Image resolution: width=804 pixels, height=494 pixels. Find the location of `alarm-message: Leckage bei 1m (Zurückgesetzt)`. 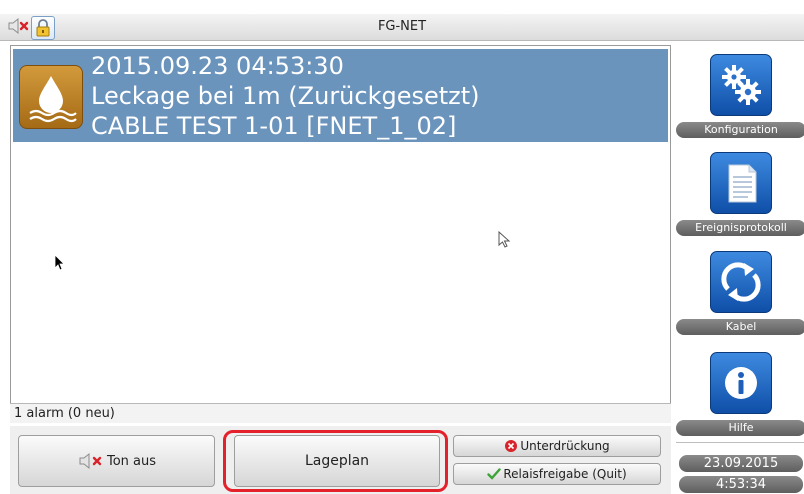

alarm-message: Leckage bei 1m (Zurückgesetzt) is located at coordinates (285, 96).